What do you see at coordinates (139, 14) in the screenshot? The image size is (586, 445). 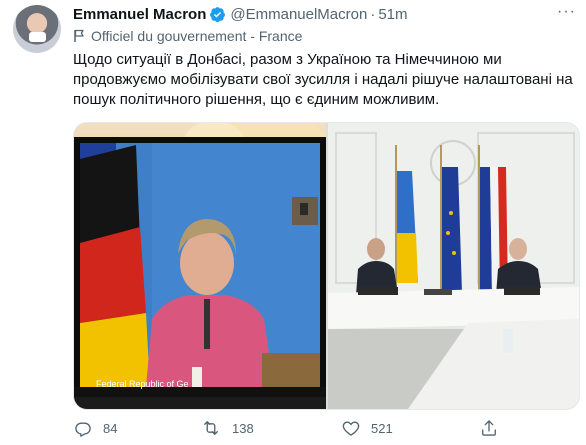 I see `author-name: Emmanuel Macron` at bounding box center [139, 14].